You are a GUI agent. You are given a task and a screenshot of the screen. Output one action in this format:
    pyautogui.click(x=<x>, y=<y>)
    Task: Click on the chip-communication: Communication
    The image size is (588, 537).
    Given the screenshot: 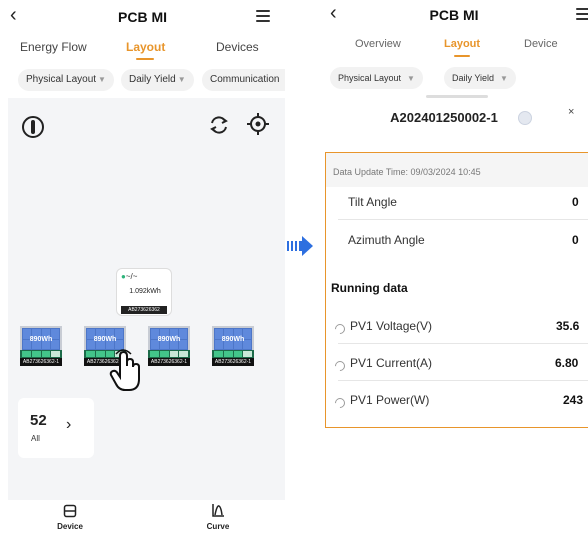 What is the action you would take?
    pyautogui.click(x=243, y=80)
    